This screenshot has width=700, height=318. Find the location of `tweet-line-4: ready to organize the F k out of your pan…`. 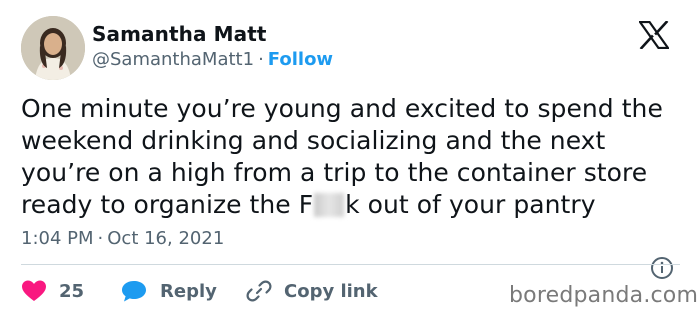

tweet-line-4: ready to organize the F k out of your pan… is located at coordinates (356, 205).